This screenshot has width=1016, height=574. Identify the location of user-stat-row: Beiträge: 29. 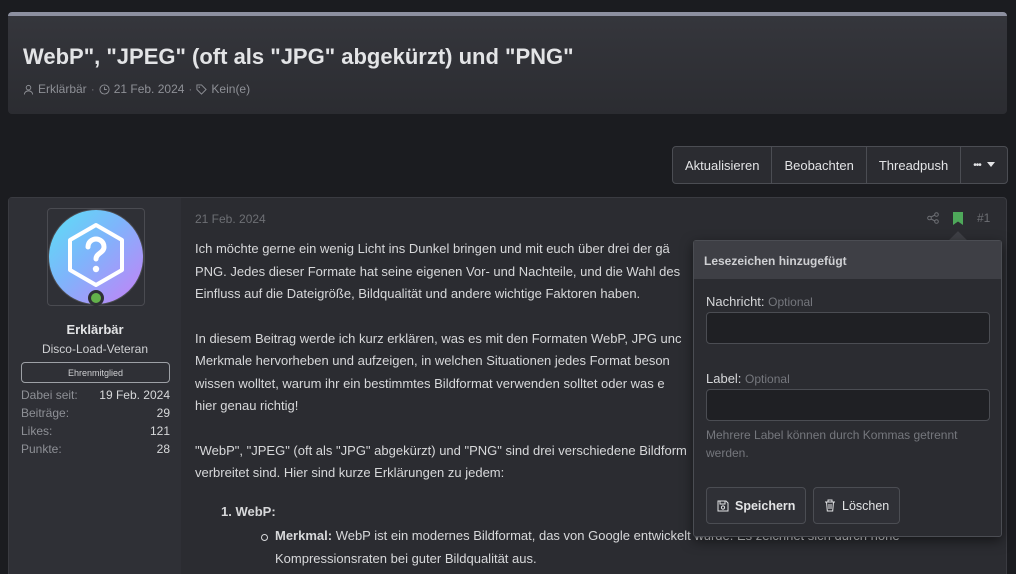
(95, 413).